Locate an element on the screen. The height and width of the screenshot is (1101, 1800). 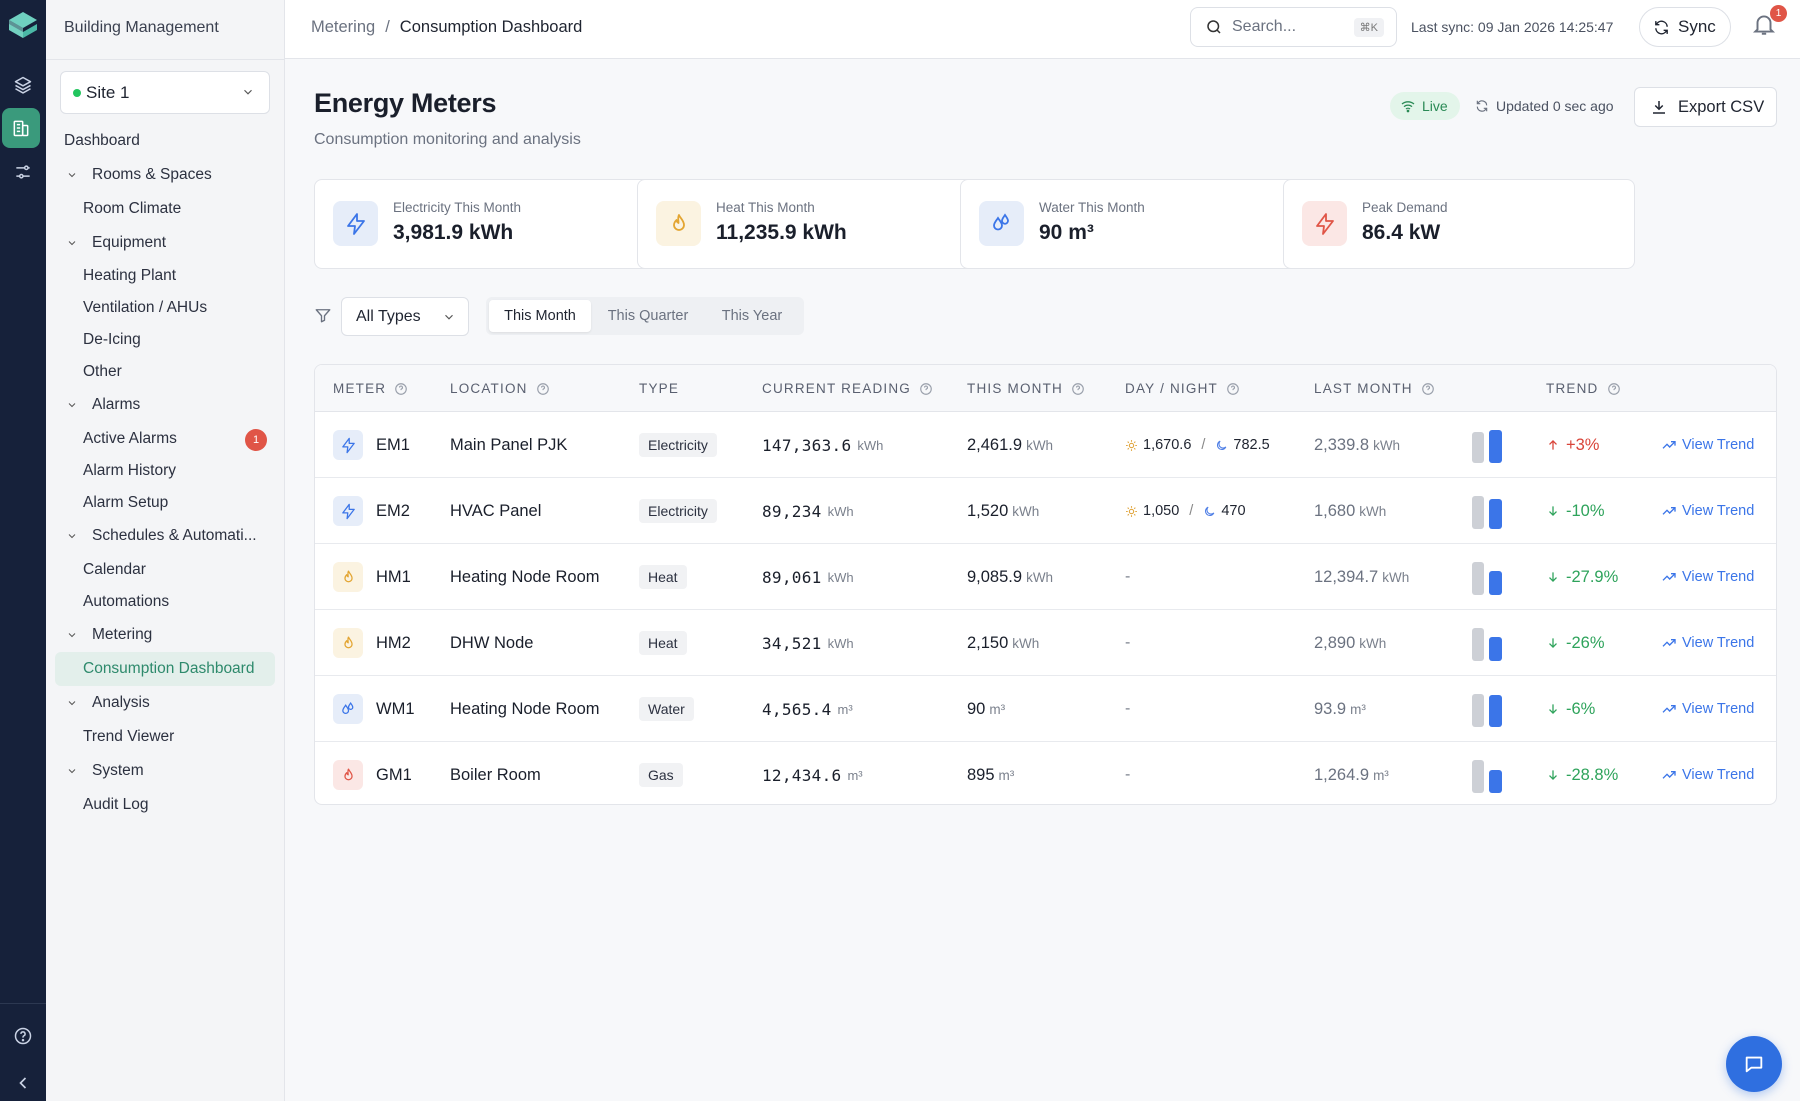
meter-location: Main Panel PJK is located at coordinates (509, 444).